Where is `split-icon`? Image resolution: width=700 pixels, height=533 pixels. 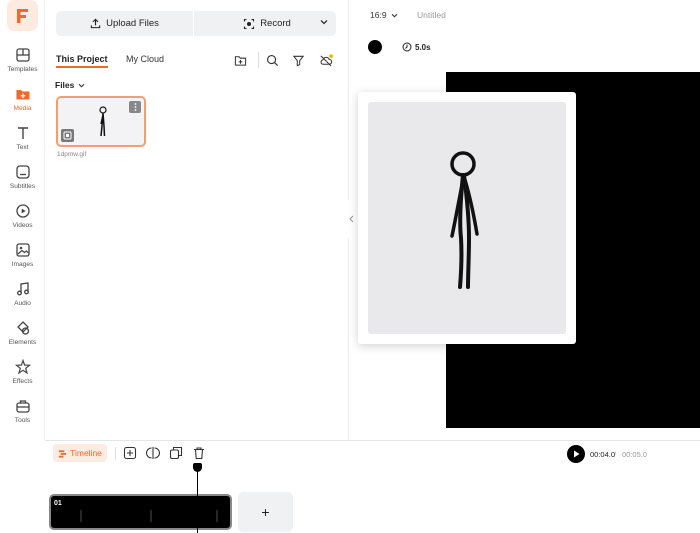
split-icon is located at coordinates (153, 453).